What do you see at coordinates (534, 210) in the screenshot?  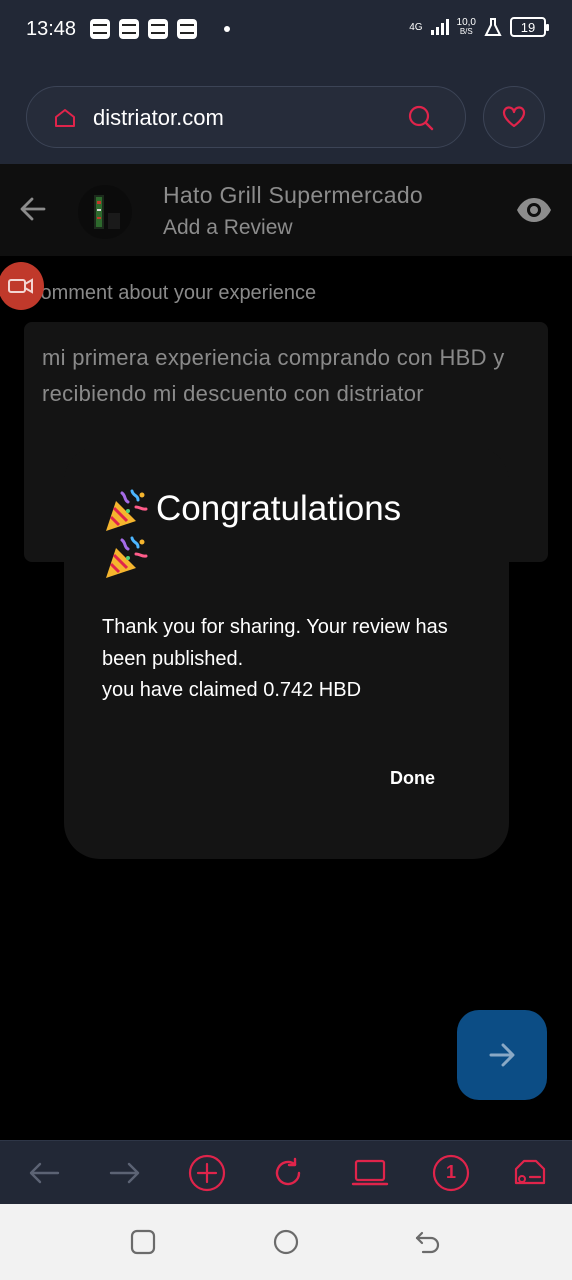 I see `eye-icon` at bounding box center [534, 210].